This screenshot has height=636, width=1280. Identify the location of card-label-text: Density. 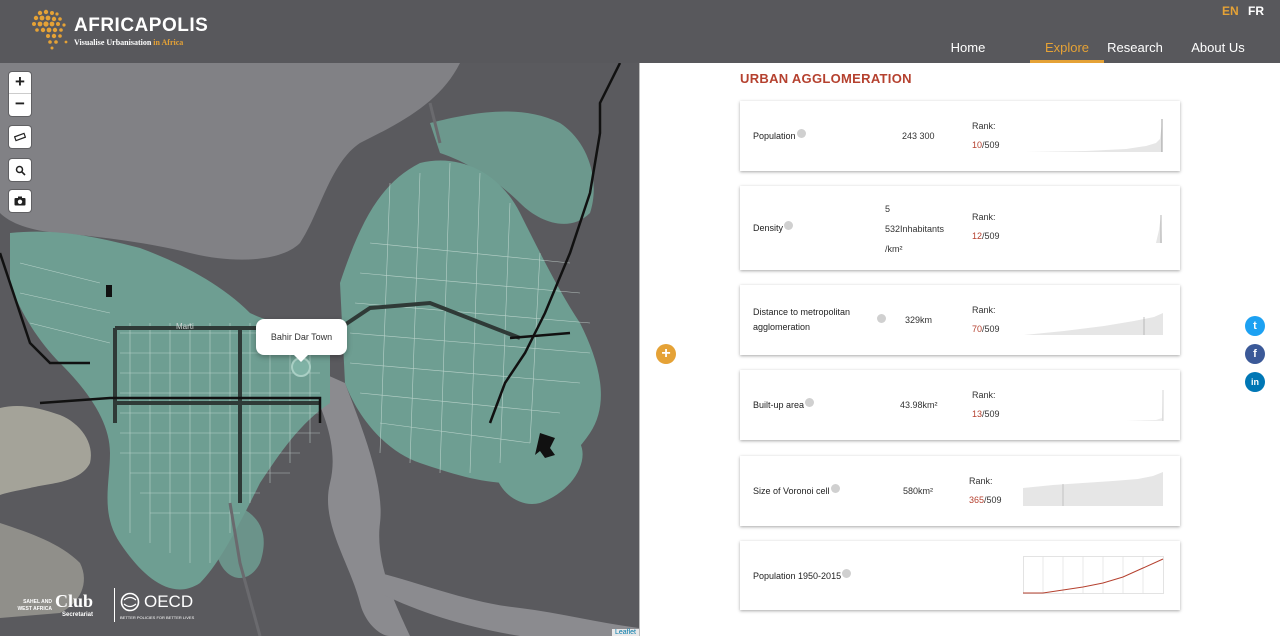
(768, 228).